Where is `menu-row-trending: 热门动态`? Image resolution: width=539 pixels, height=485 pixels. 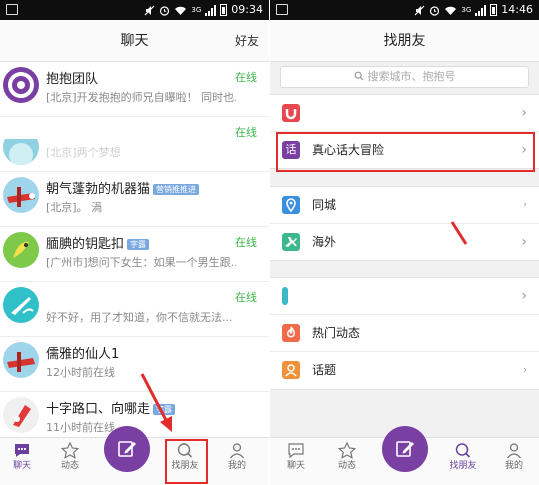
menu-row-trending: 热门动态 is located at coordinates (404, 333).